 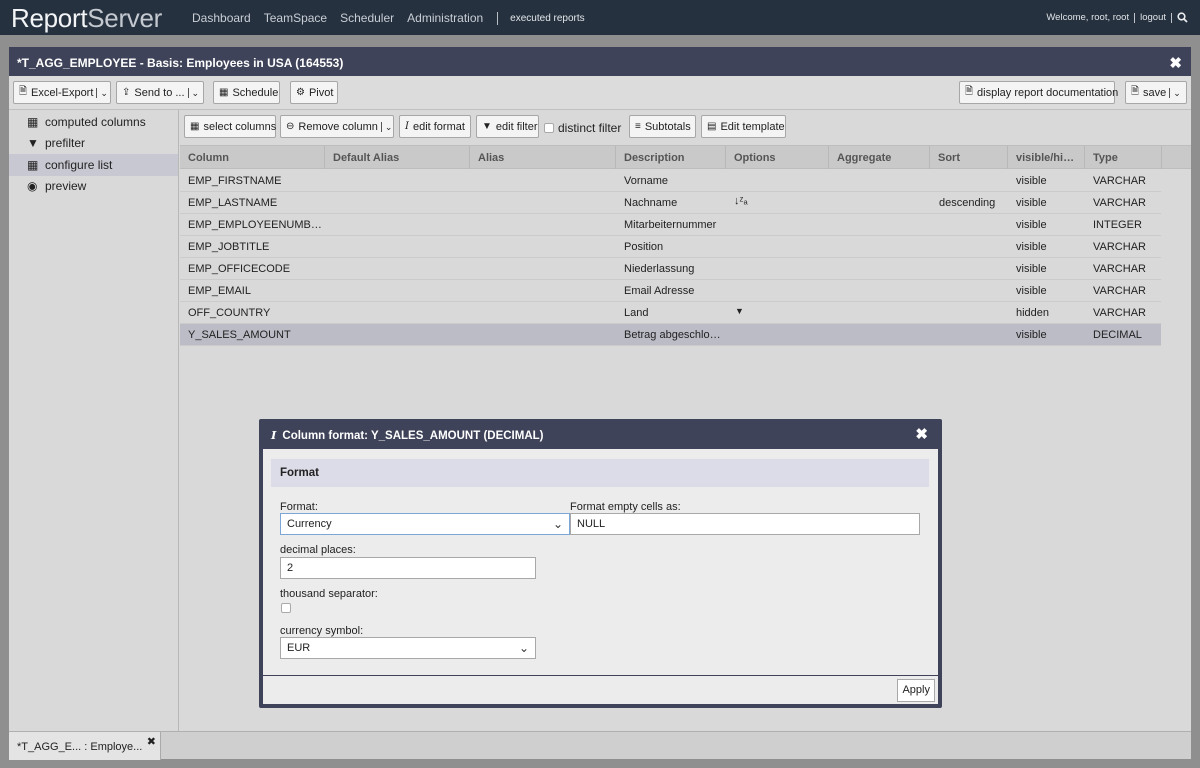 What do you see at coordinates (337, 126) in the screenshot?
I see `remove-column-button: ⊖ Remove column ⌄` at bounding box center [337, 126].